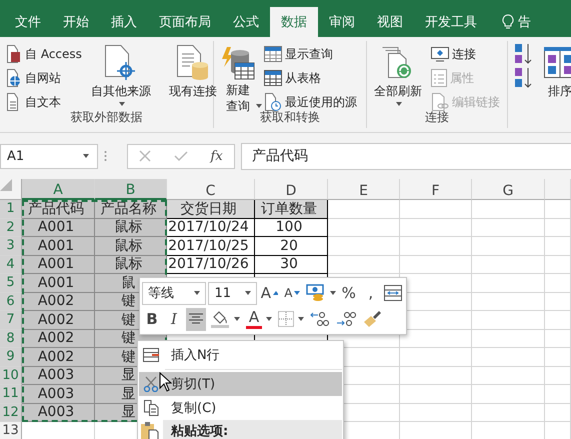  Describe the element at coordinates (275, 293) in the screenshot. I see `up-arrow-icon` at that location.